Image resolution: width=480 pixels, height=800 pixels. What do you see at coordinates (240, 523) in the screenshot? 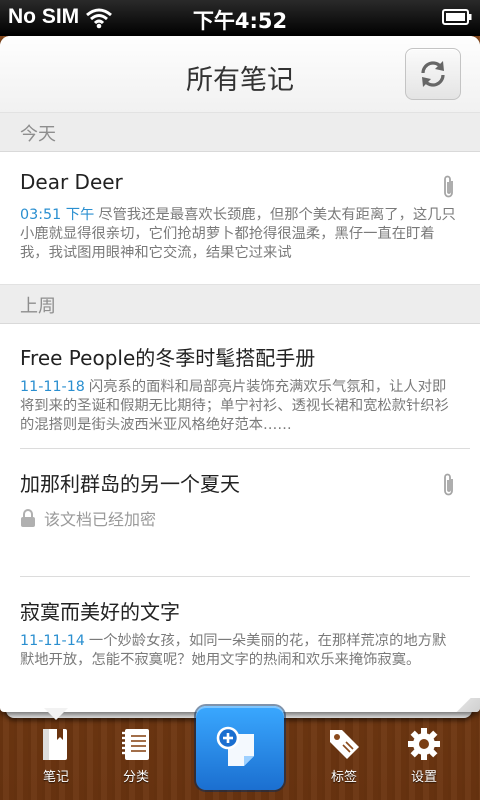
I see `list-item: 加那利群岛的另一个夏天 该文档已经加密` at bounding box center [240, 523].